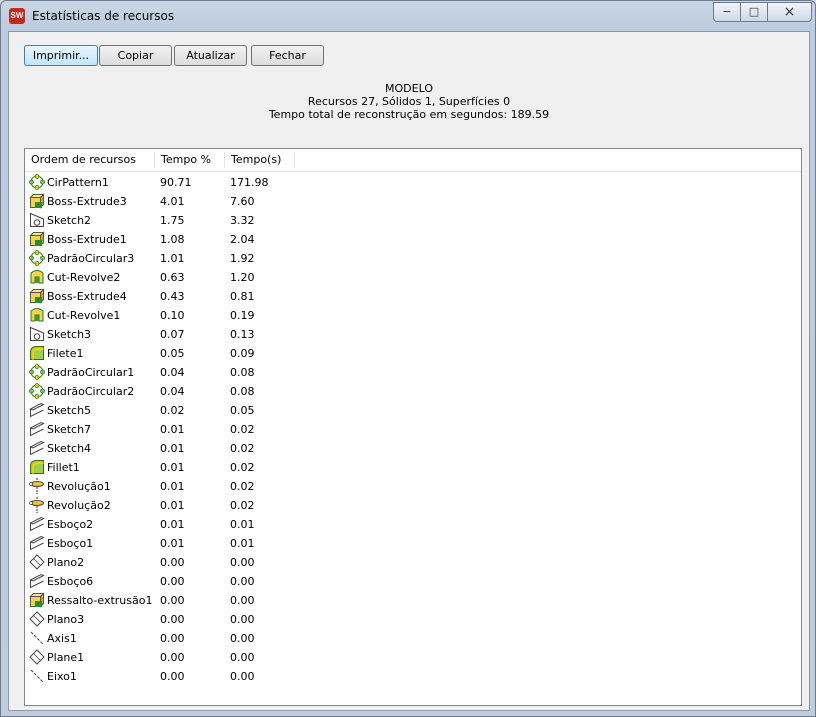 Image resolution: width=816 pixels, height=717 pixels. What do you see at coordinates (79, 505) in the screenshot?
I see `feature-name: Revolução2` at bounding box center [79, 505].